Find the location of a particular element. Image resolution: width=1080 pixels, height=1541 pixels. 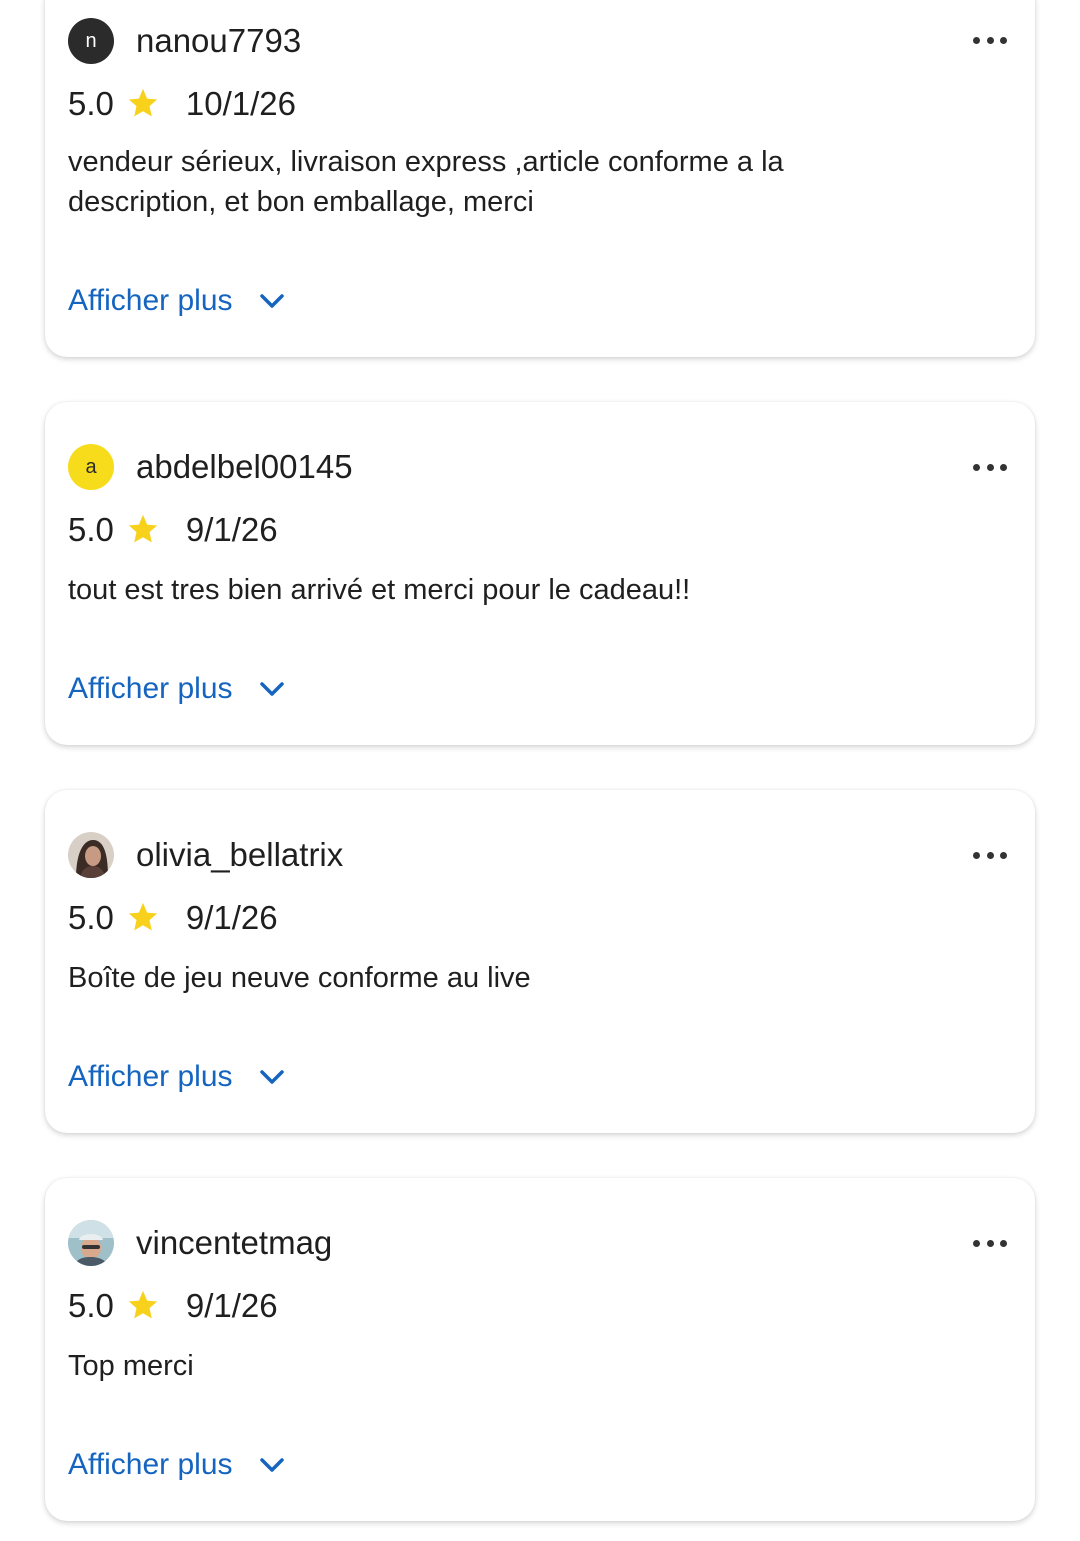

avatar-initial: n is located at coordinates (91, 40).